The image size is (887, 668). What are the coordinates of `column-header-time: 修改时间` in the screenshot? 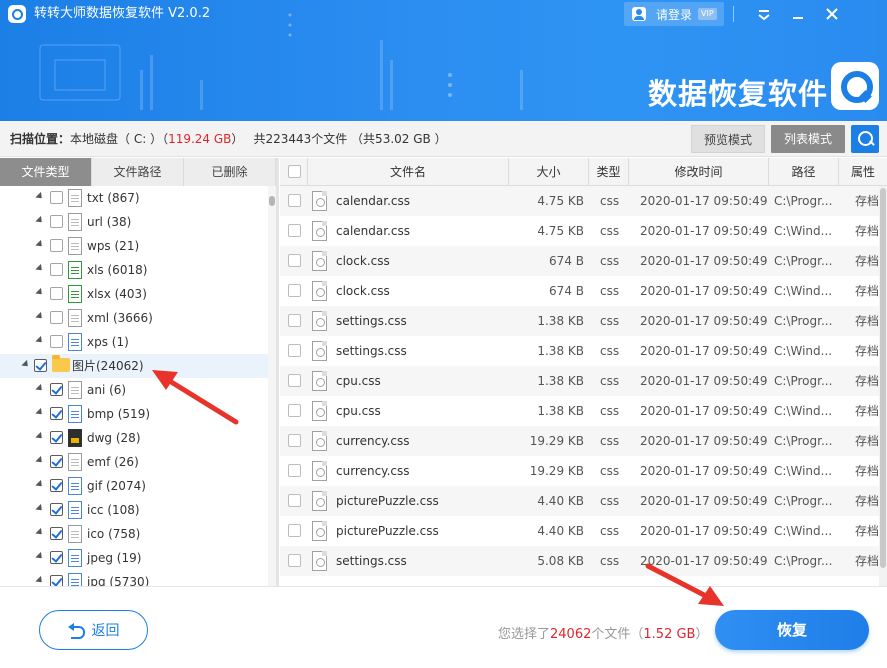 It's located at (699, 172).